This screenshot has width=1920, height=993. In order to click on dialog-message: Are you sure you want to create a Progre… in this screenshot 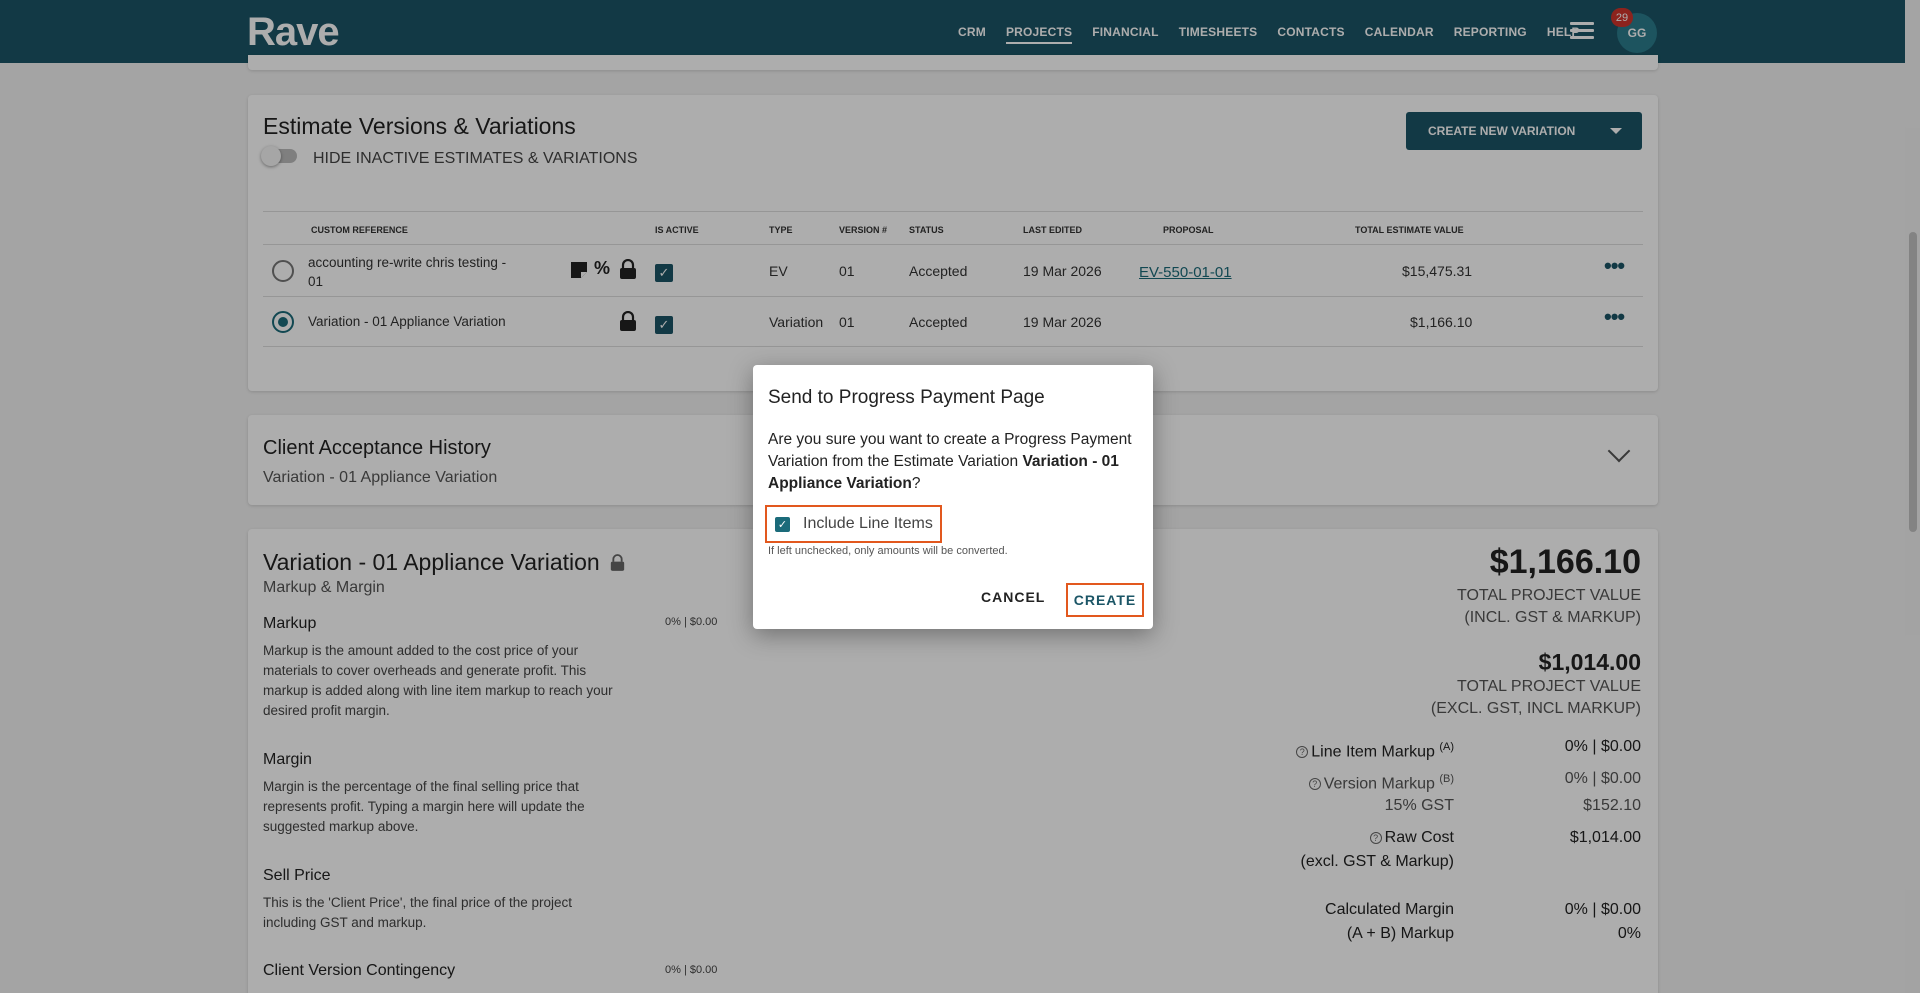, I will do `click(950, 461)`.